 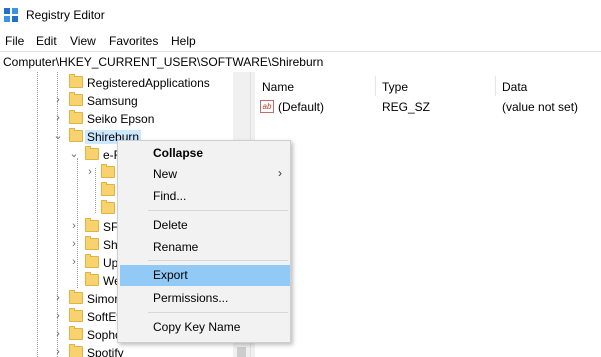 I want to click on window-title: Registry Editor, so click(x=65, y=15).